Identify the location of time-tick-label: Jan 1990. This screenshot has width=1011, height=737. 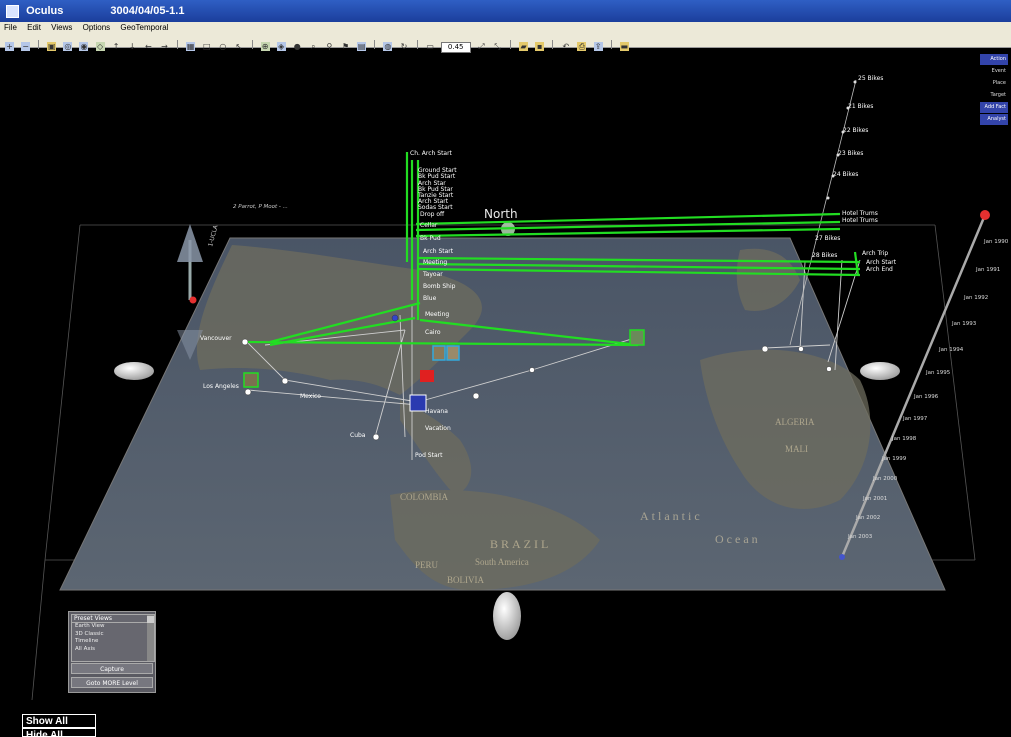
(996, 242).